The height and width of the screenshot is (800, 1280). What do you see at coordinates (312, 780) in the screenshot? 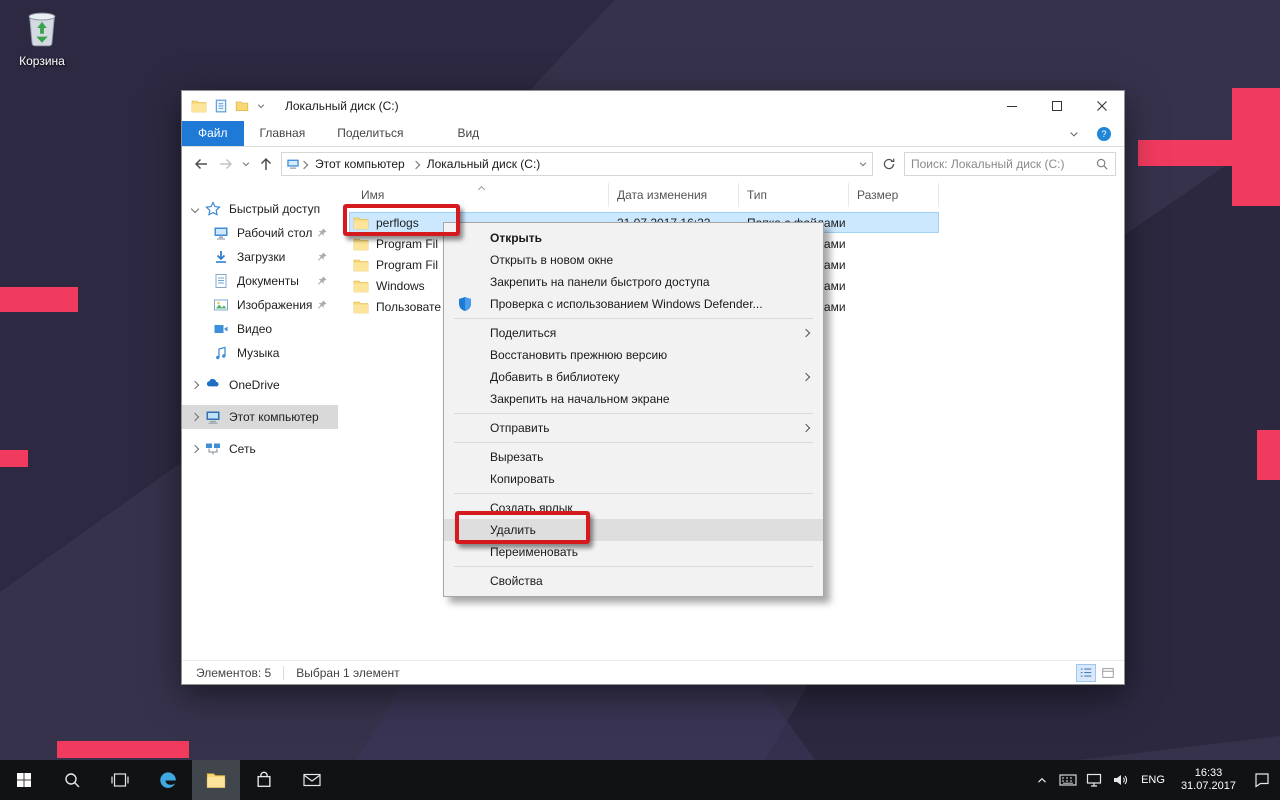
I see `taskbar-mail-button` at bounding box center [312, 780].